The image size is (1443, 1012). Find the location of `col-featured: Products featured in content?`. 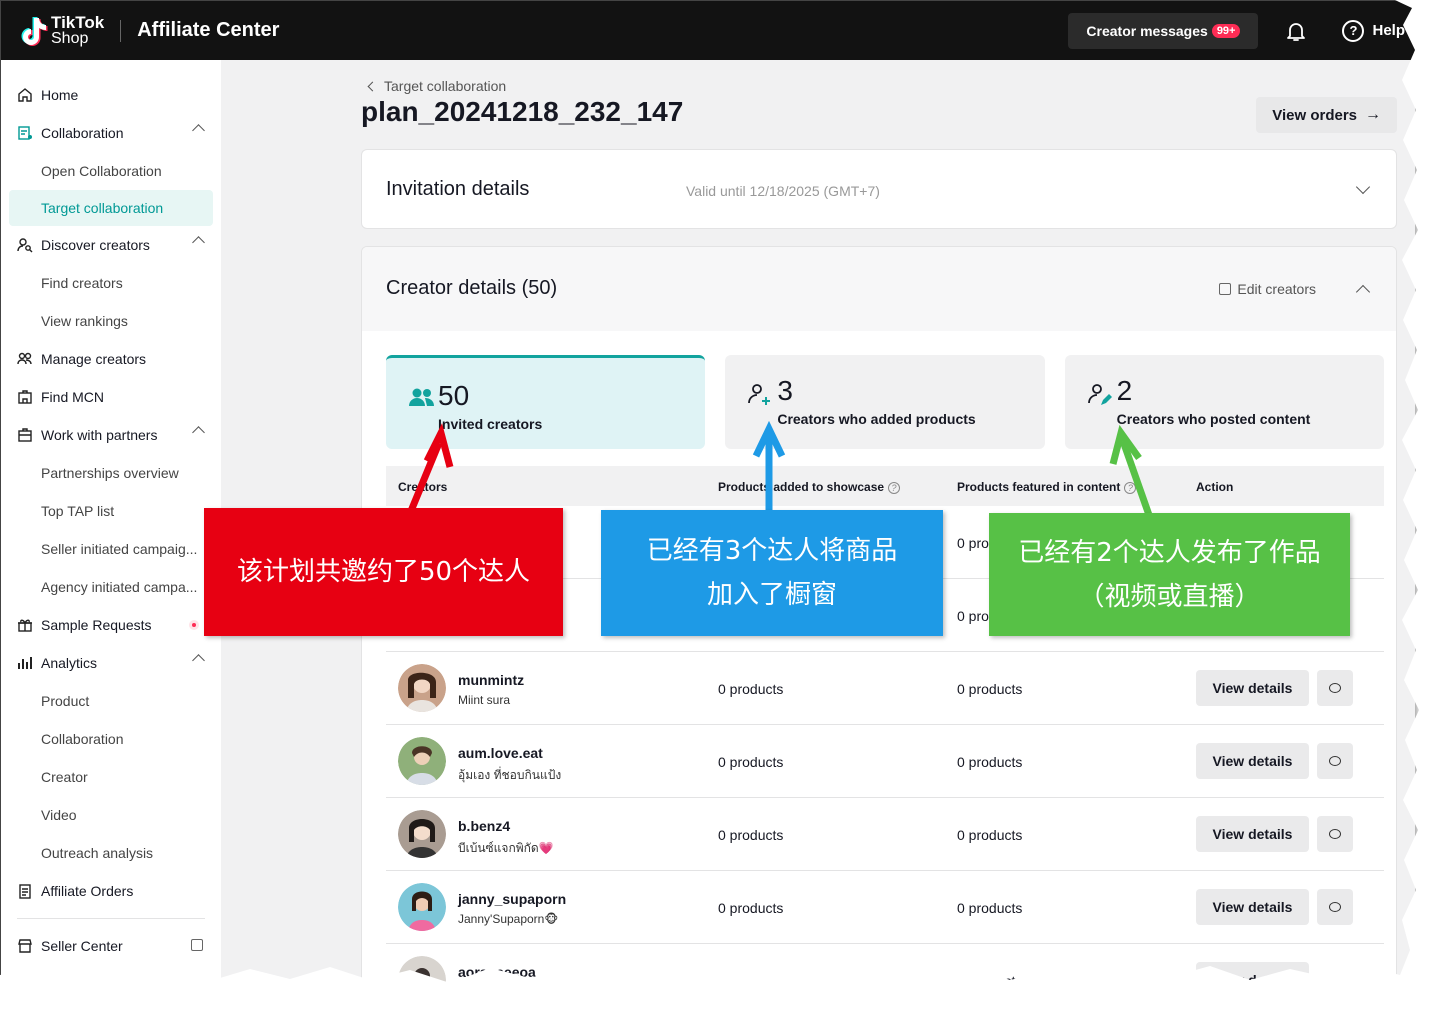

col-featured: Products featured in content? is located at coordinates (1047, 487).